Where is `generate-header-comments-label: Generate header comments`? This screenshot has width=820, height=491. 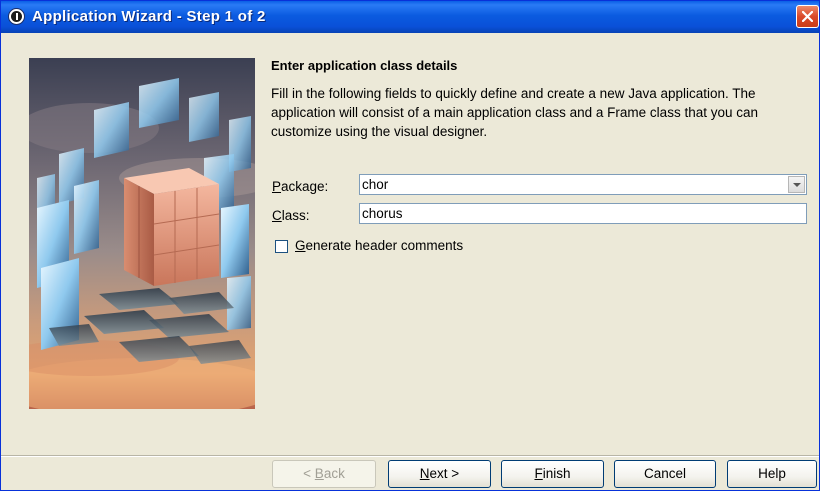
generate-header-comments-label: Generate header comments is located at coordinates (379, 245).